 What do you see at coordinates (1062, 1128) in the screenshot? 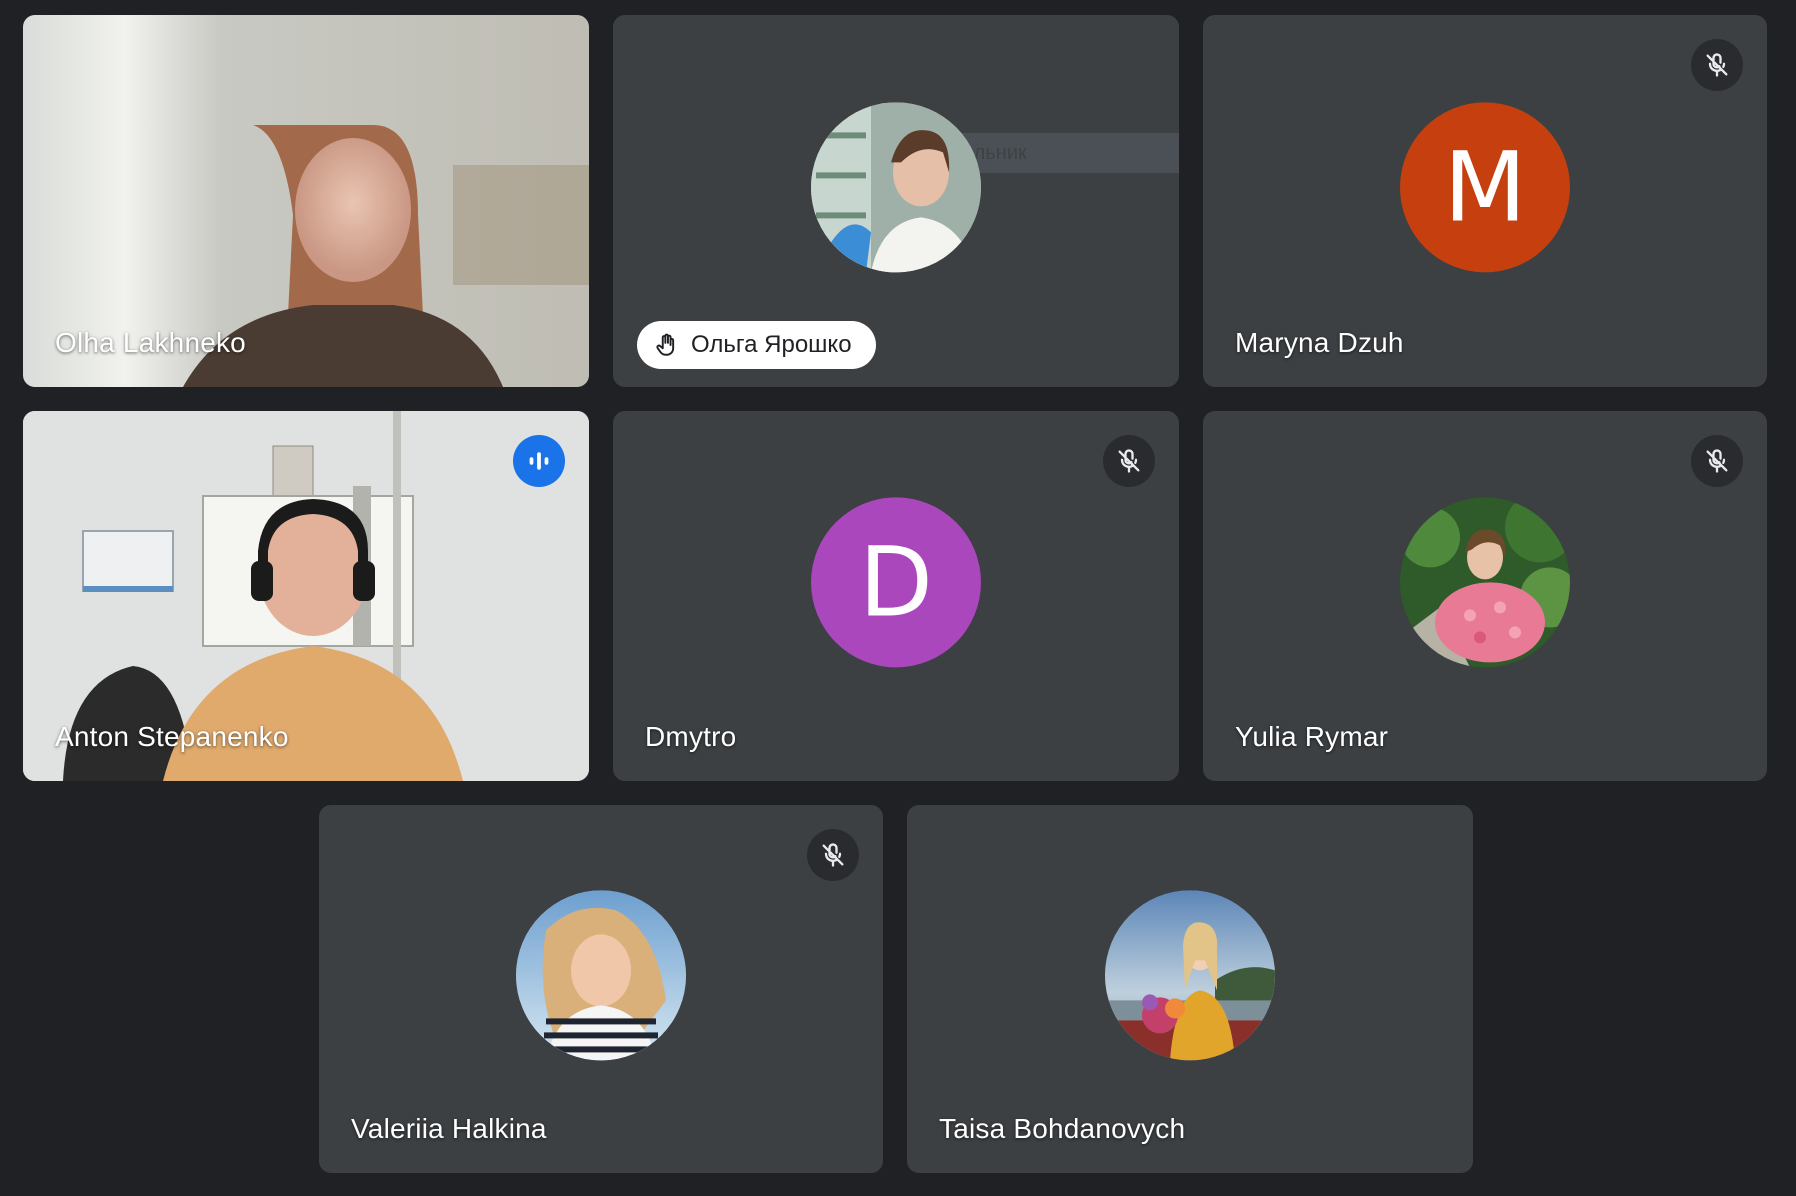
I see `participant-name: Taisa Bohdanovych` at bounding box center [1062, 1128].